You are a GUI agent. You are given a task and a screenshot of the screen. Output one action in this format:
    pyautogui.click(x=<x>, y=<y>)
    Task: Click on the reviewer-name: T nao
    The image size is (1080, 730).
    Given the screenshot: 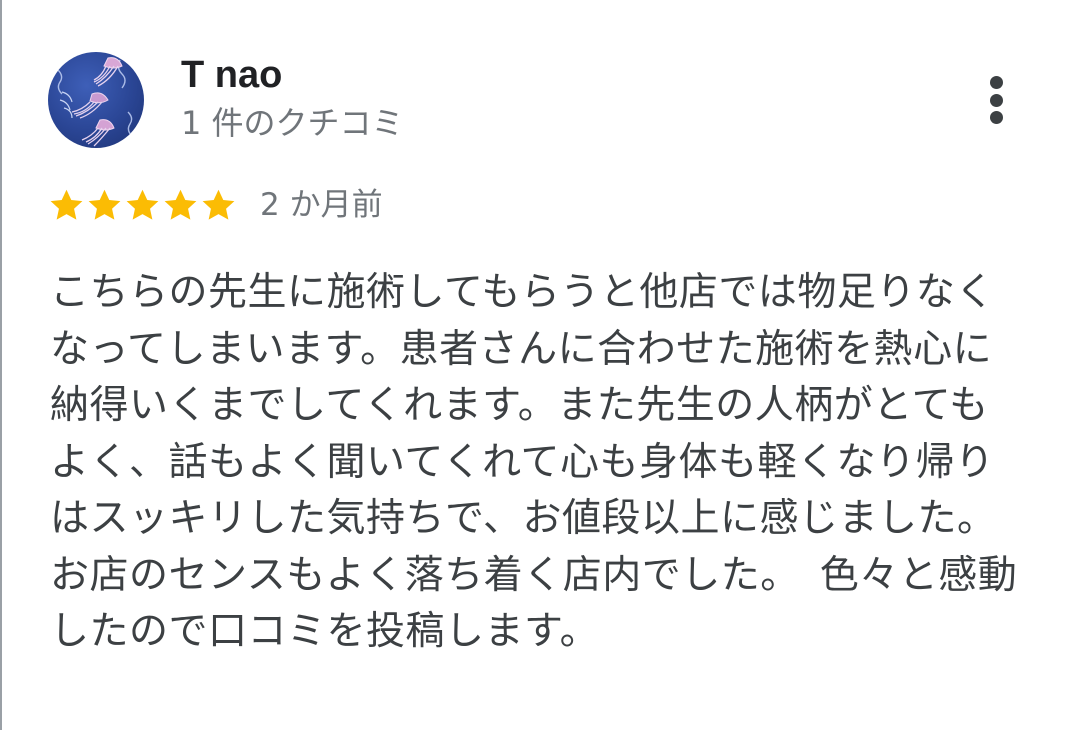 What is the action you would take?
    pyautogui.click(x=231, y=75)
    